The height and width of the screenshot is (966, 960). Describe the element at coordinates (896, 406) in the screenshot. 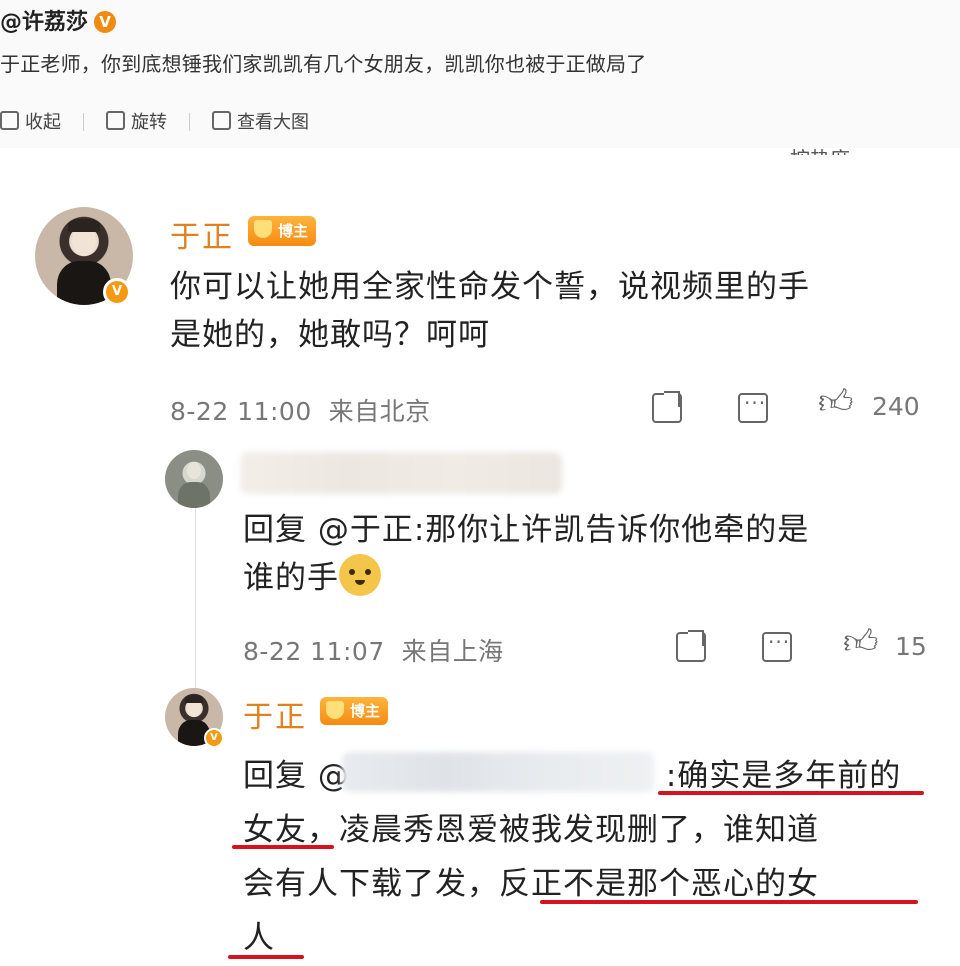

I see `like-count: 240` at that location.